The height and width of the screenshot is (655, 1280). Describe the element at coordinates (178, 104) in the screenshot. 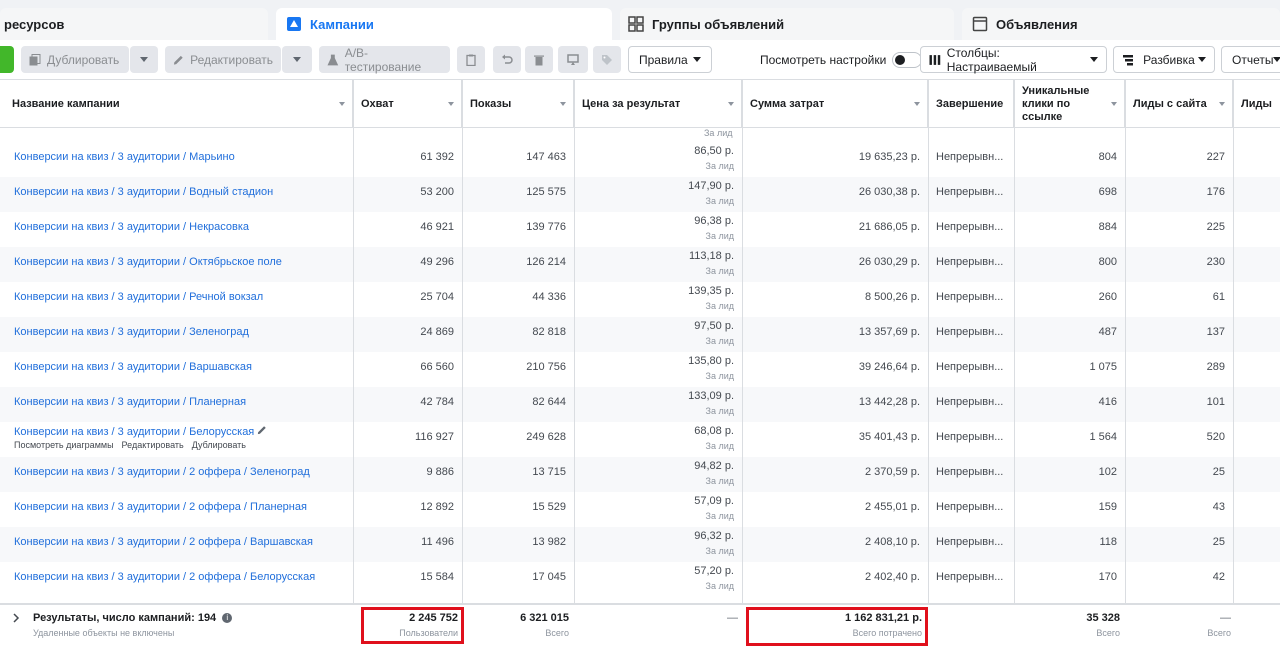

I see `column-header-name: Название кампании` at that location.